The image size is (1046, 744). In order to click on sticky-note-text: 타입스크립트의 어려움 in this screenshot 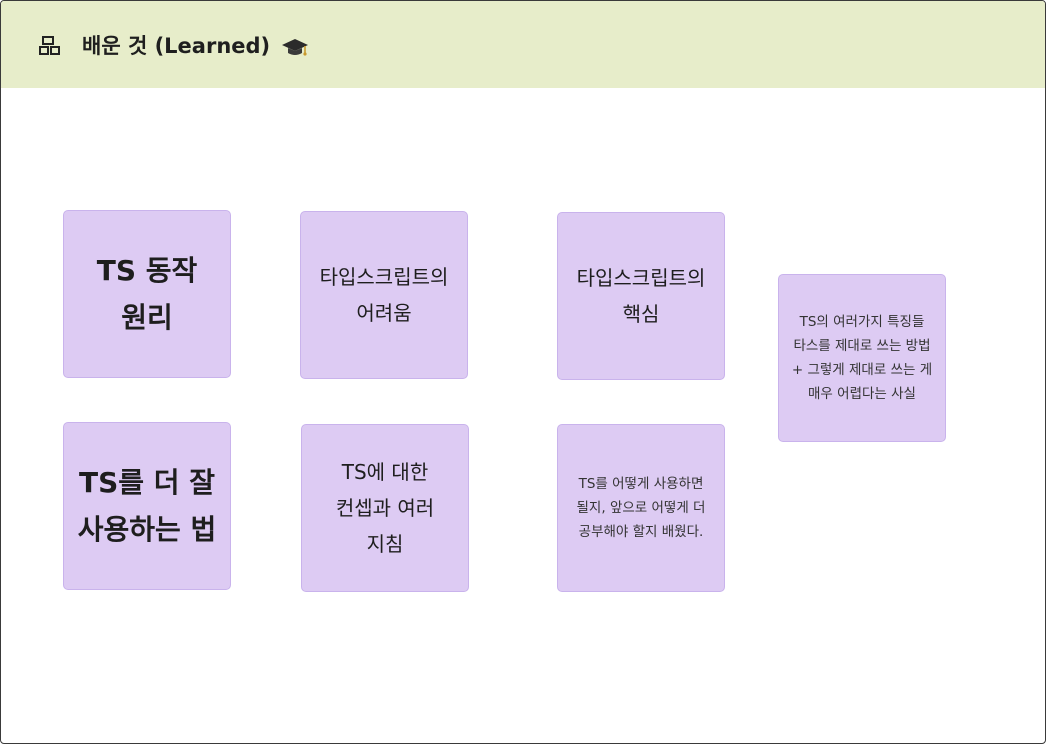, I will do `click(384, 295)`.